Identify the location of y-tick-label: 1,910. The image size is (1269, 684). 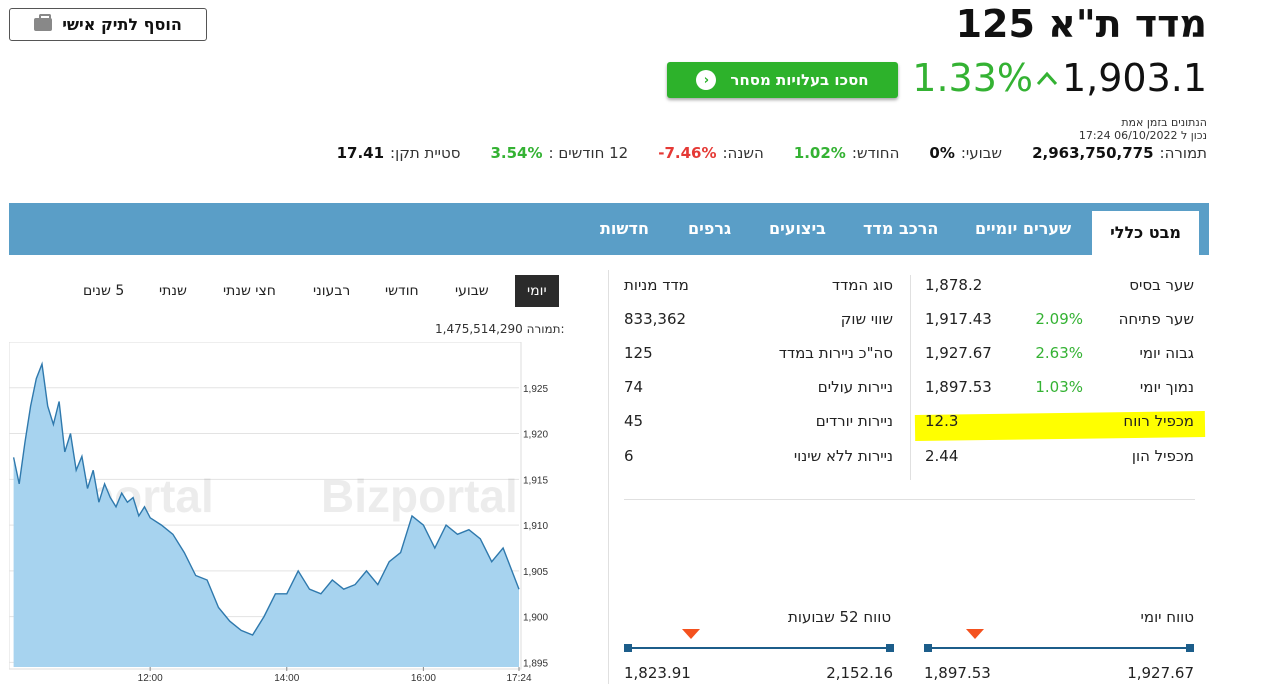
(535, 526).